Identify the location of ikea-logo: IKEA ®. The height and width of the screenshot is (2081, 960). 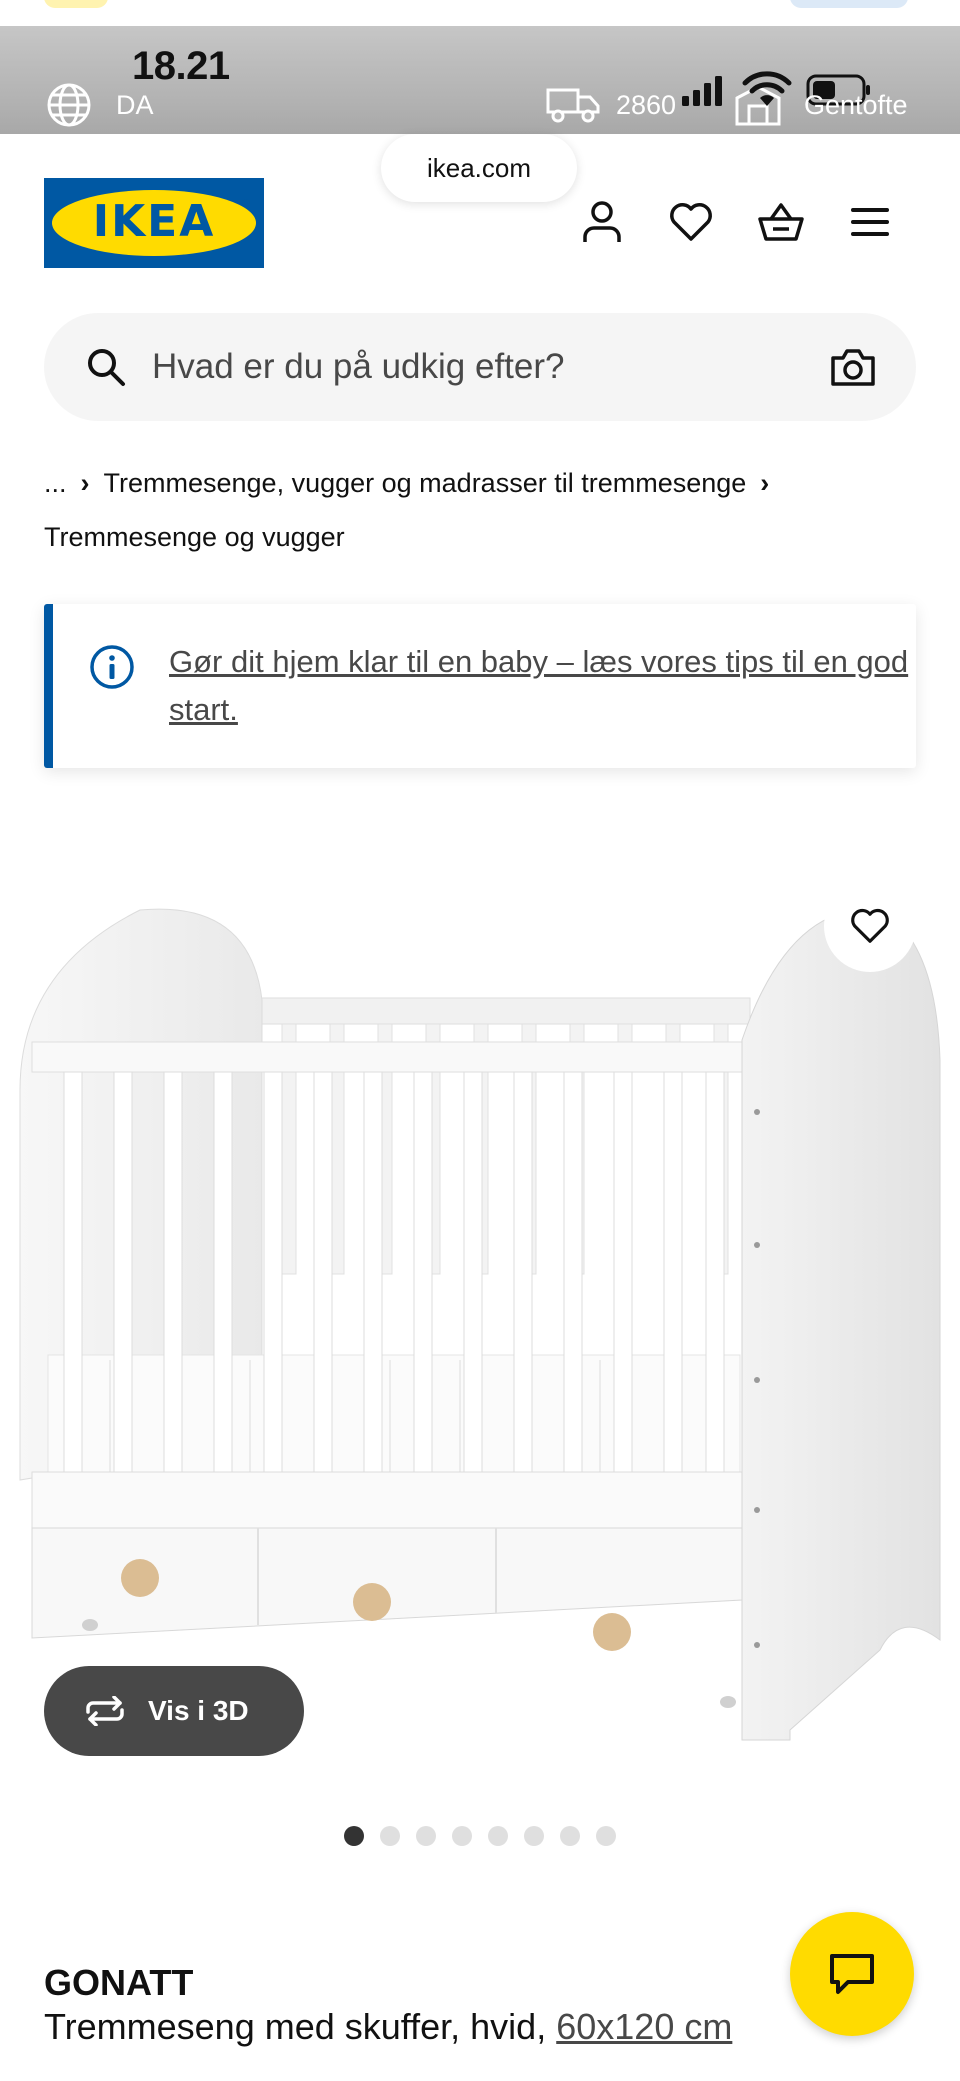
(154, 223).